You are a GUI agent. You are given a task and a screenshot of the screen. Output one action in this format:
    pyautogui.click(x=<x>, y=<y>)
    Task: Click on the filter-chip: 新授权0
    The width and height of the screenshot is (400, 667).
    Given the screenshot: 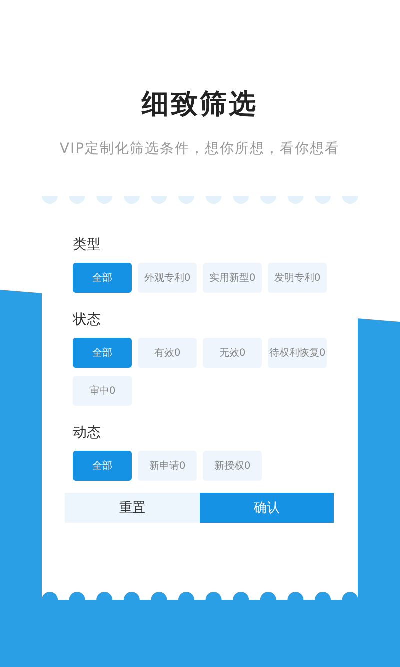 What is the action you would take?
    pyautogui.click(x=232, y=466)
    